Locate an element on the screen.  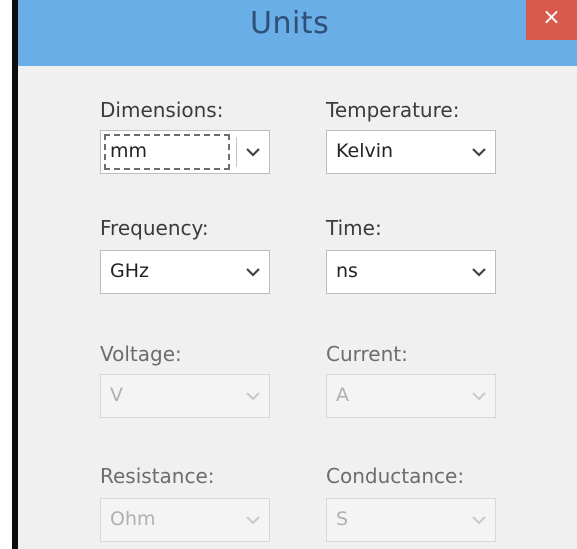
close-button: × is located at coordinates (551, 20).